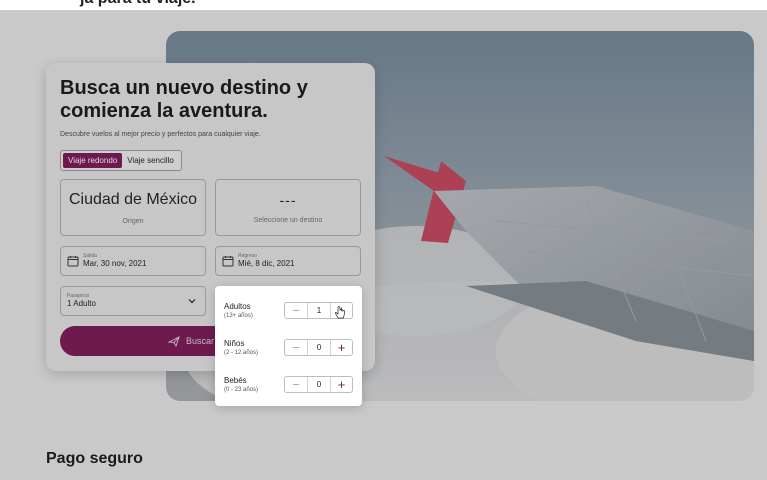  What do you see at coordinates (288, 199) in the screenshot?
I see `destination-value: ---` at bounding box center [288, 199].